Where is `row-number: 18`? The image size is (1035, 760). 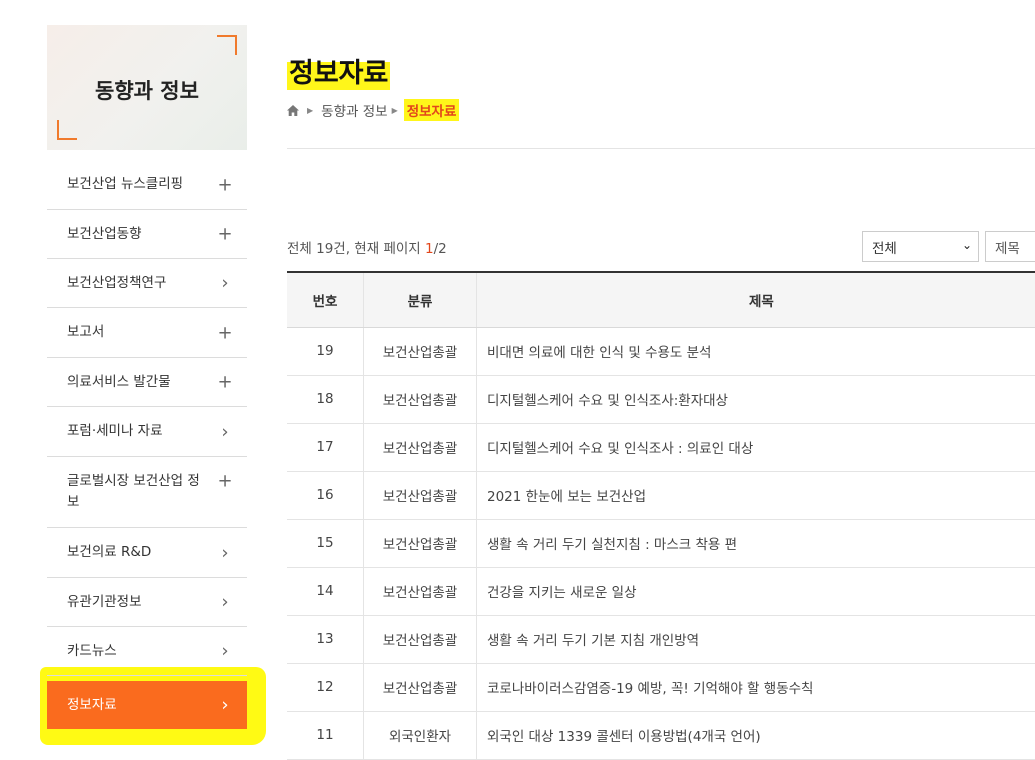 row-number: 18 is located at coordinates (325, 399).